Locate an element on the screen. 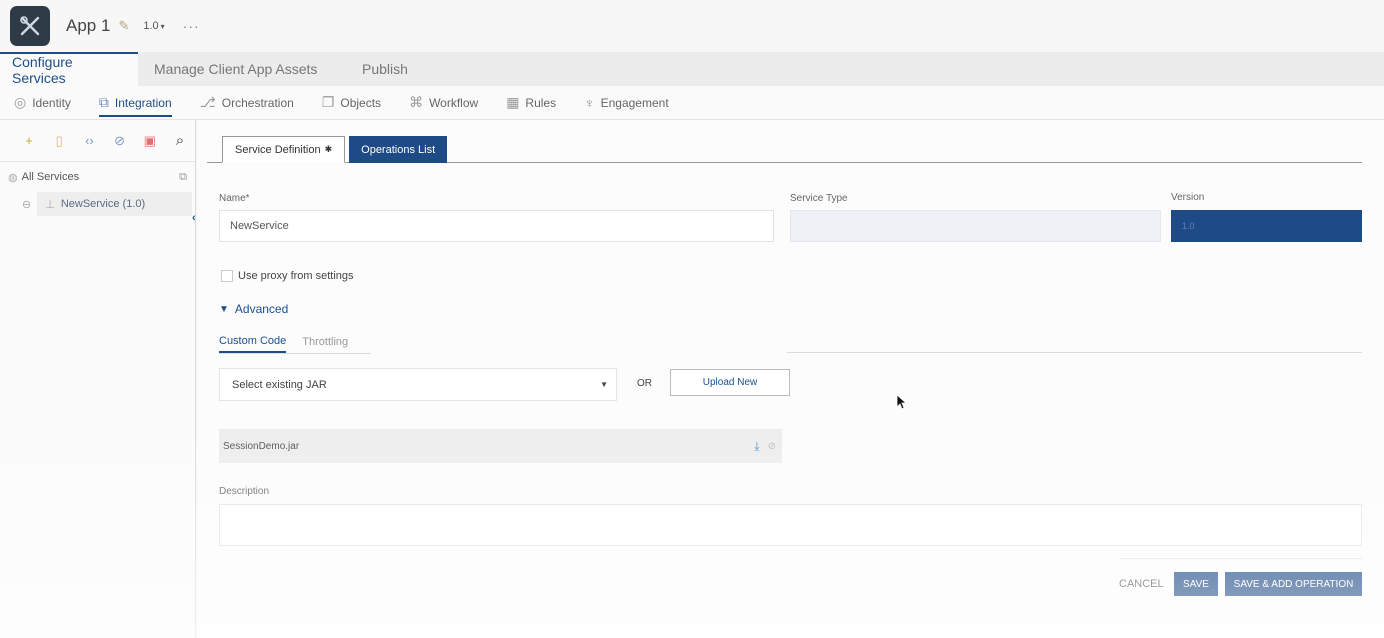 This screenshot has width=1384, height=638. proxy-checkbox is located at coordinates (227, 276).